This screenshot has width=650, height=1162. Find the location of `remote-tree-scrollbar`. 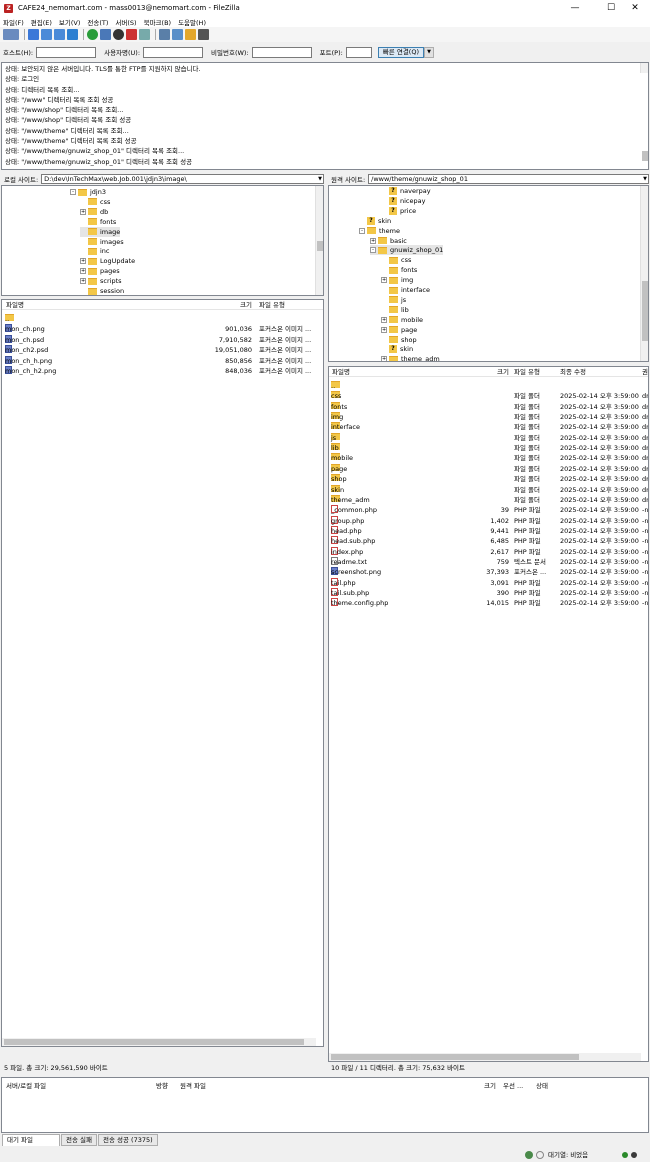

remote-tree-scrollbar is located at coordinates (644, 273).